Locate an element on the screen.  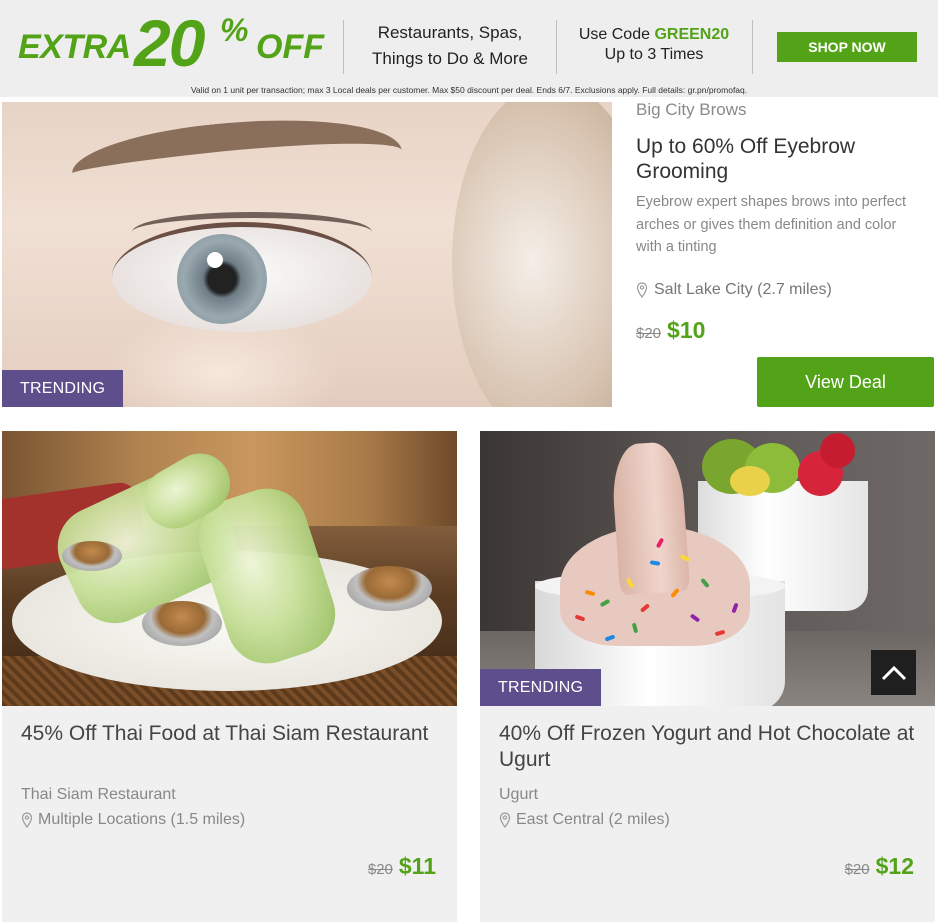
featured-merchant: Big City Brows is located at coordinates (691, 110).